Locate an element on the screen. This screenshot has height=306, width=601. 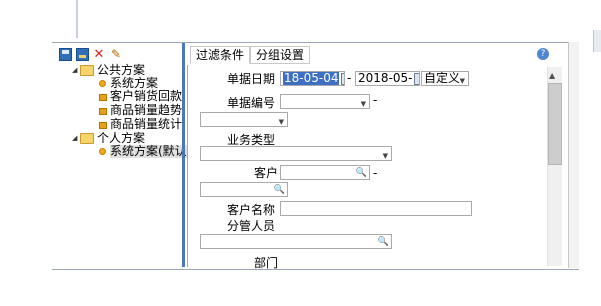
date-to-field: 2018-05- is located at coordinates (387, 78).